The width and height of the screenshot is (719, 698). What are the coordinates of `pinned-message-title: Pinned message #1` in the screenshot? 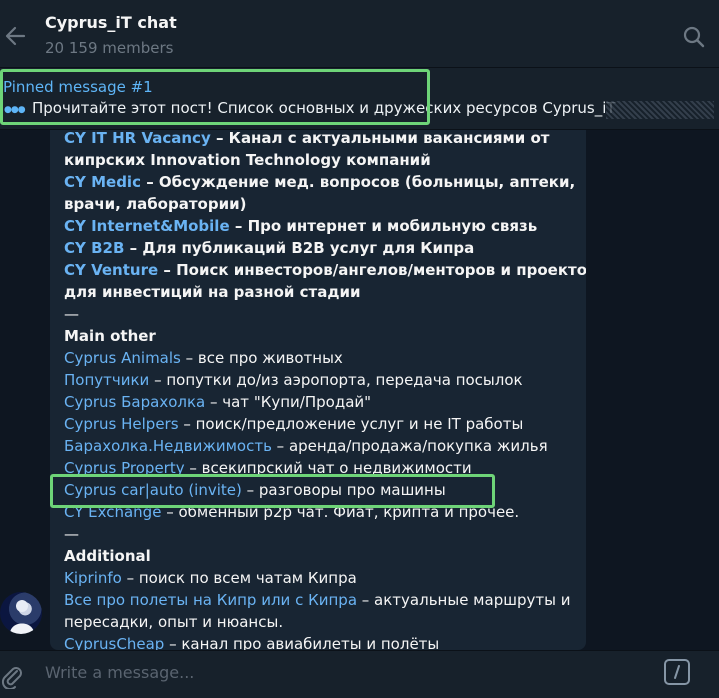 It's located at (78, 87).